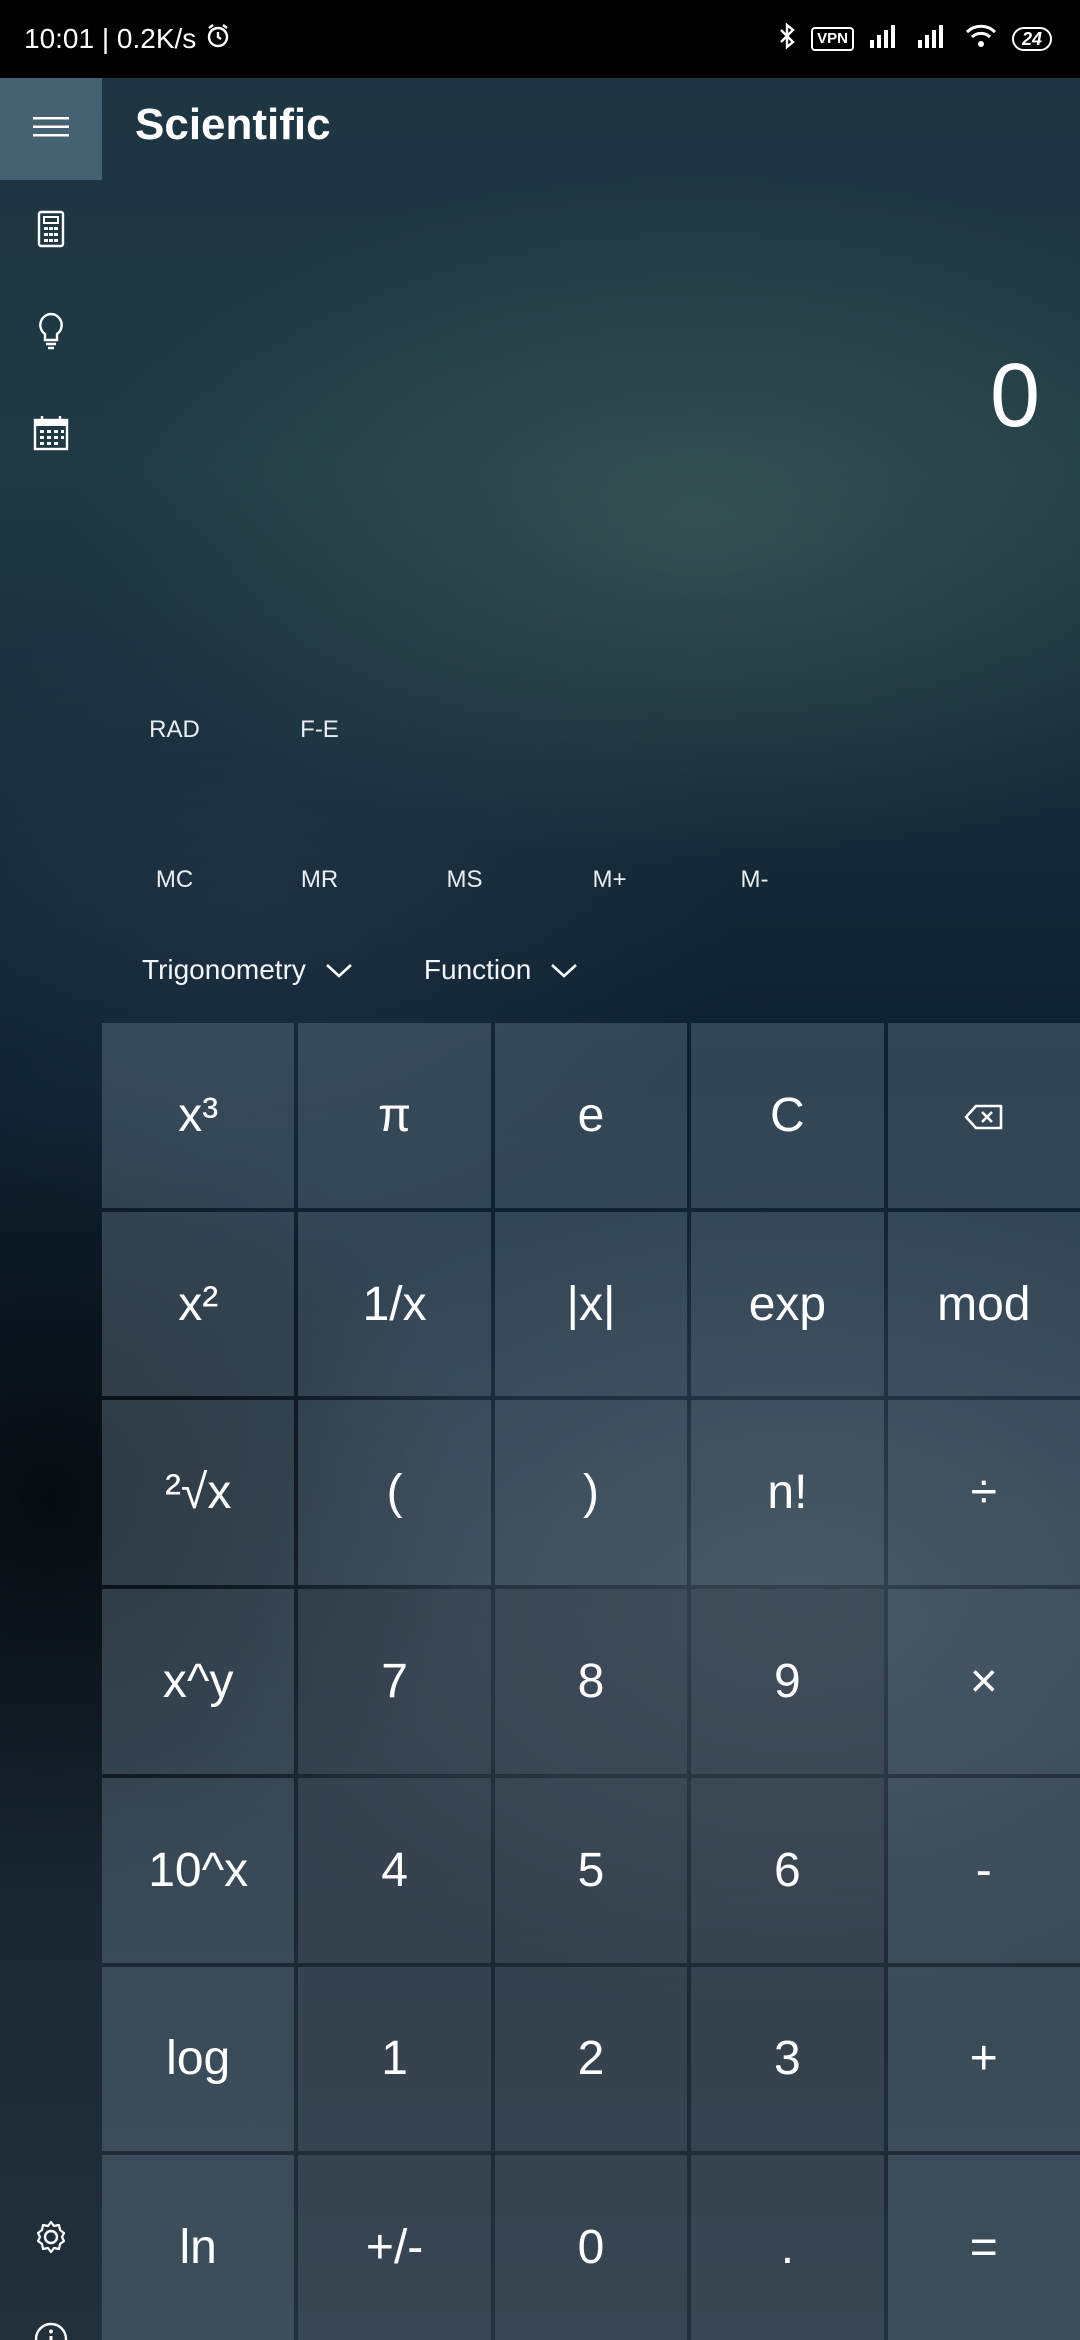 The height and width of the screenshot is (2340, 1080). Describe the element at coordinates (591, 2247) in the screenshot. I see `key-0: 0` at that location.